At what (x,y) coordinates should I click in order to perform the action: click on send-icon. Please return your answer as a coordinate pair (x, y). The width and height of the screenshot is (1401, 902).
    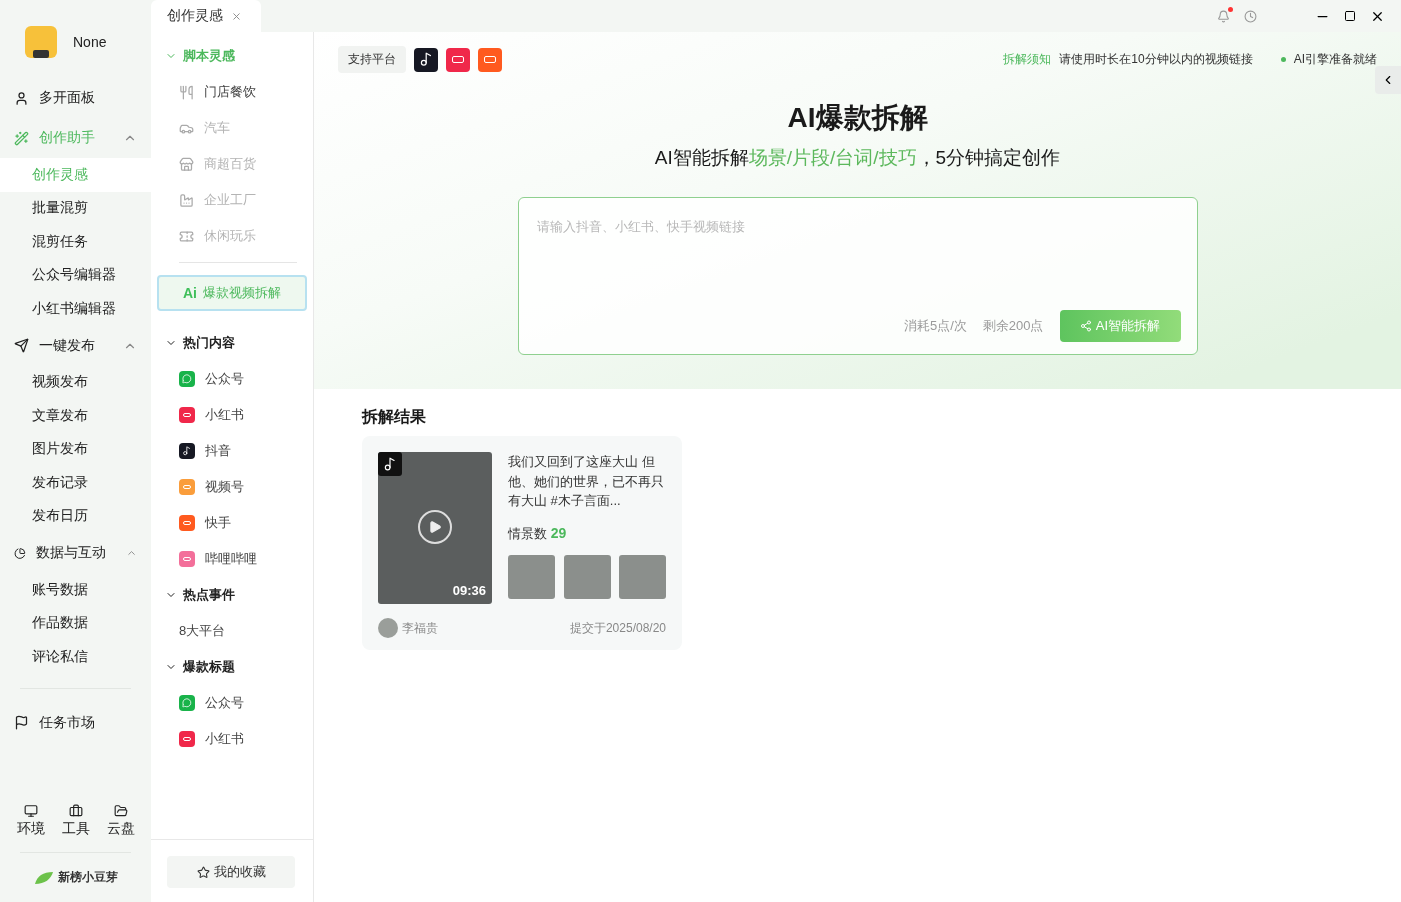
    Looking at the image, I should click on (21, 345).